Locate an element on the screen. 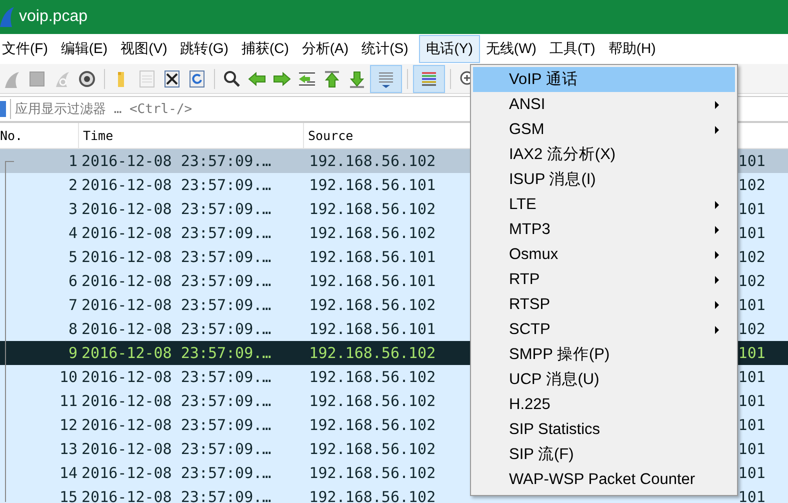 Image resolution: width=788 pixels, height=503 pixels. window-title: voip.pcap is located at coordinates (53, 17).